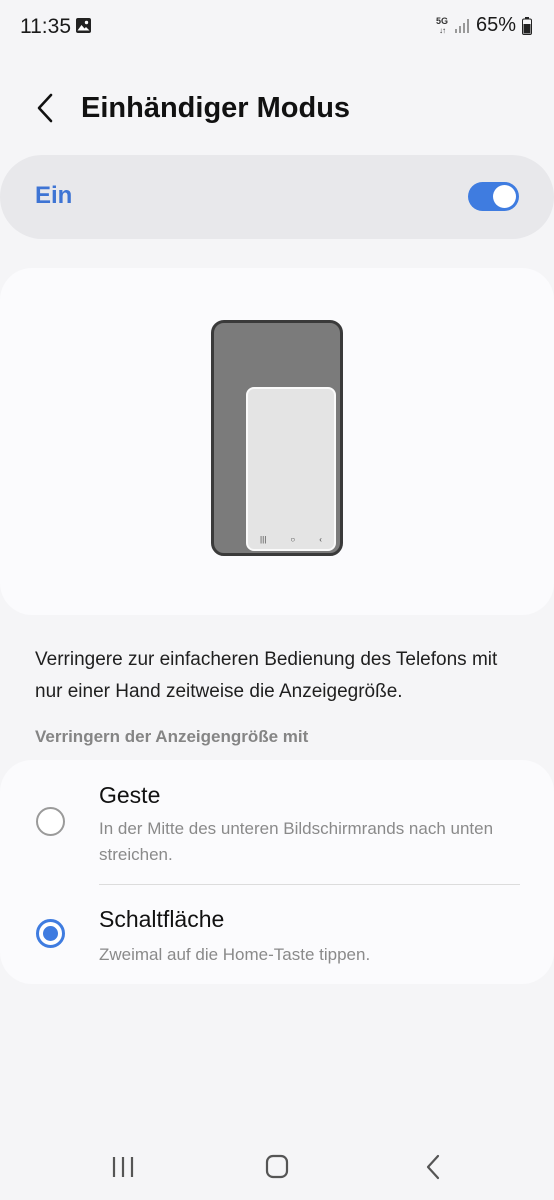 Image resolution: width=554 pixels, height=1200 pixels. I want to click on signal-icon, so click(461, 25).